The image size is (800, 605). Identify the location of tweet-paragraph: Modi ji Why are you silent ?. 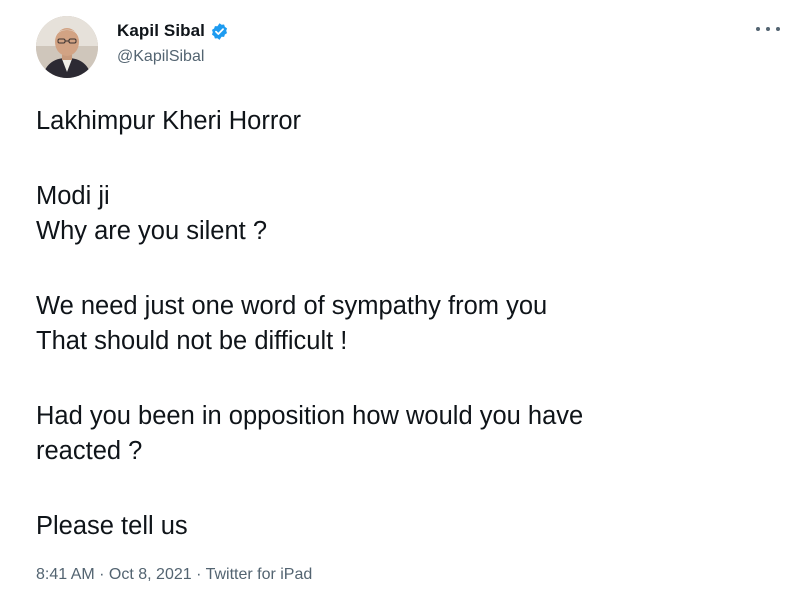
(406, 214).